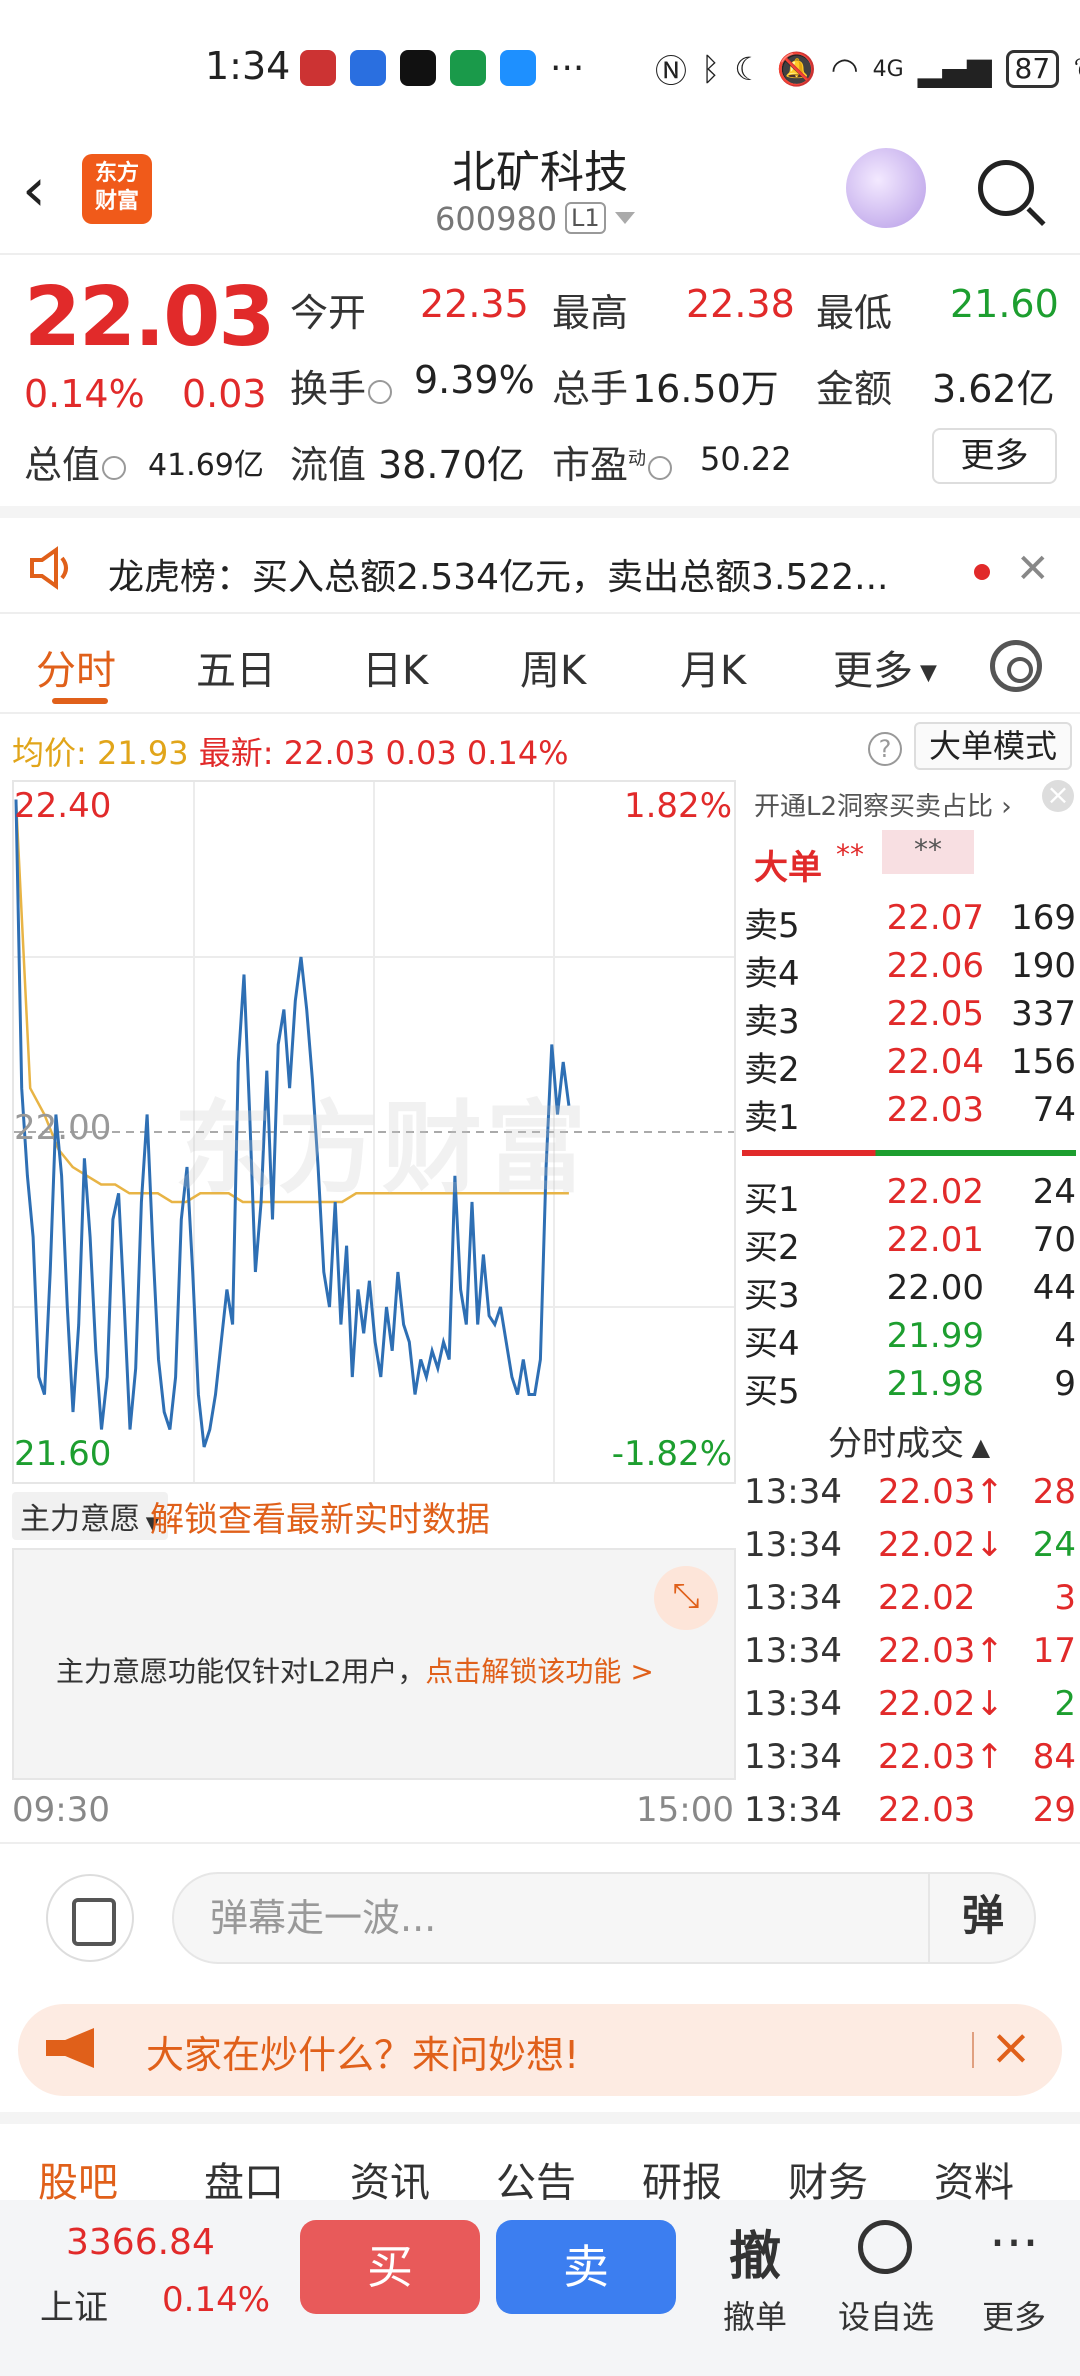  Describe the element at coordinates (713, 667) in the screenshot. I see `tab-monthly-k: 月K` at that location.